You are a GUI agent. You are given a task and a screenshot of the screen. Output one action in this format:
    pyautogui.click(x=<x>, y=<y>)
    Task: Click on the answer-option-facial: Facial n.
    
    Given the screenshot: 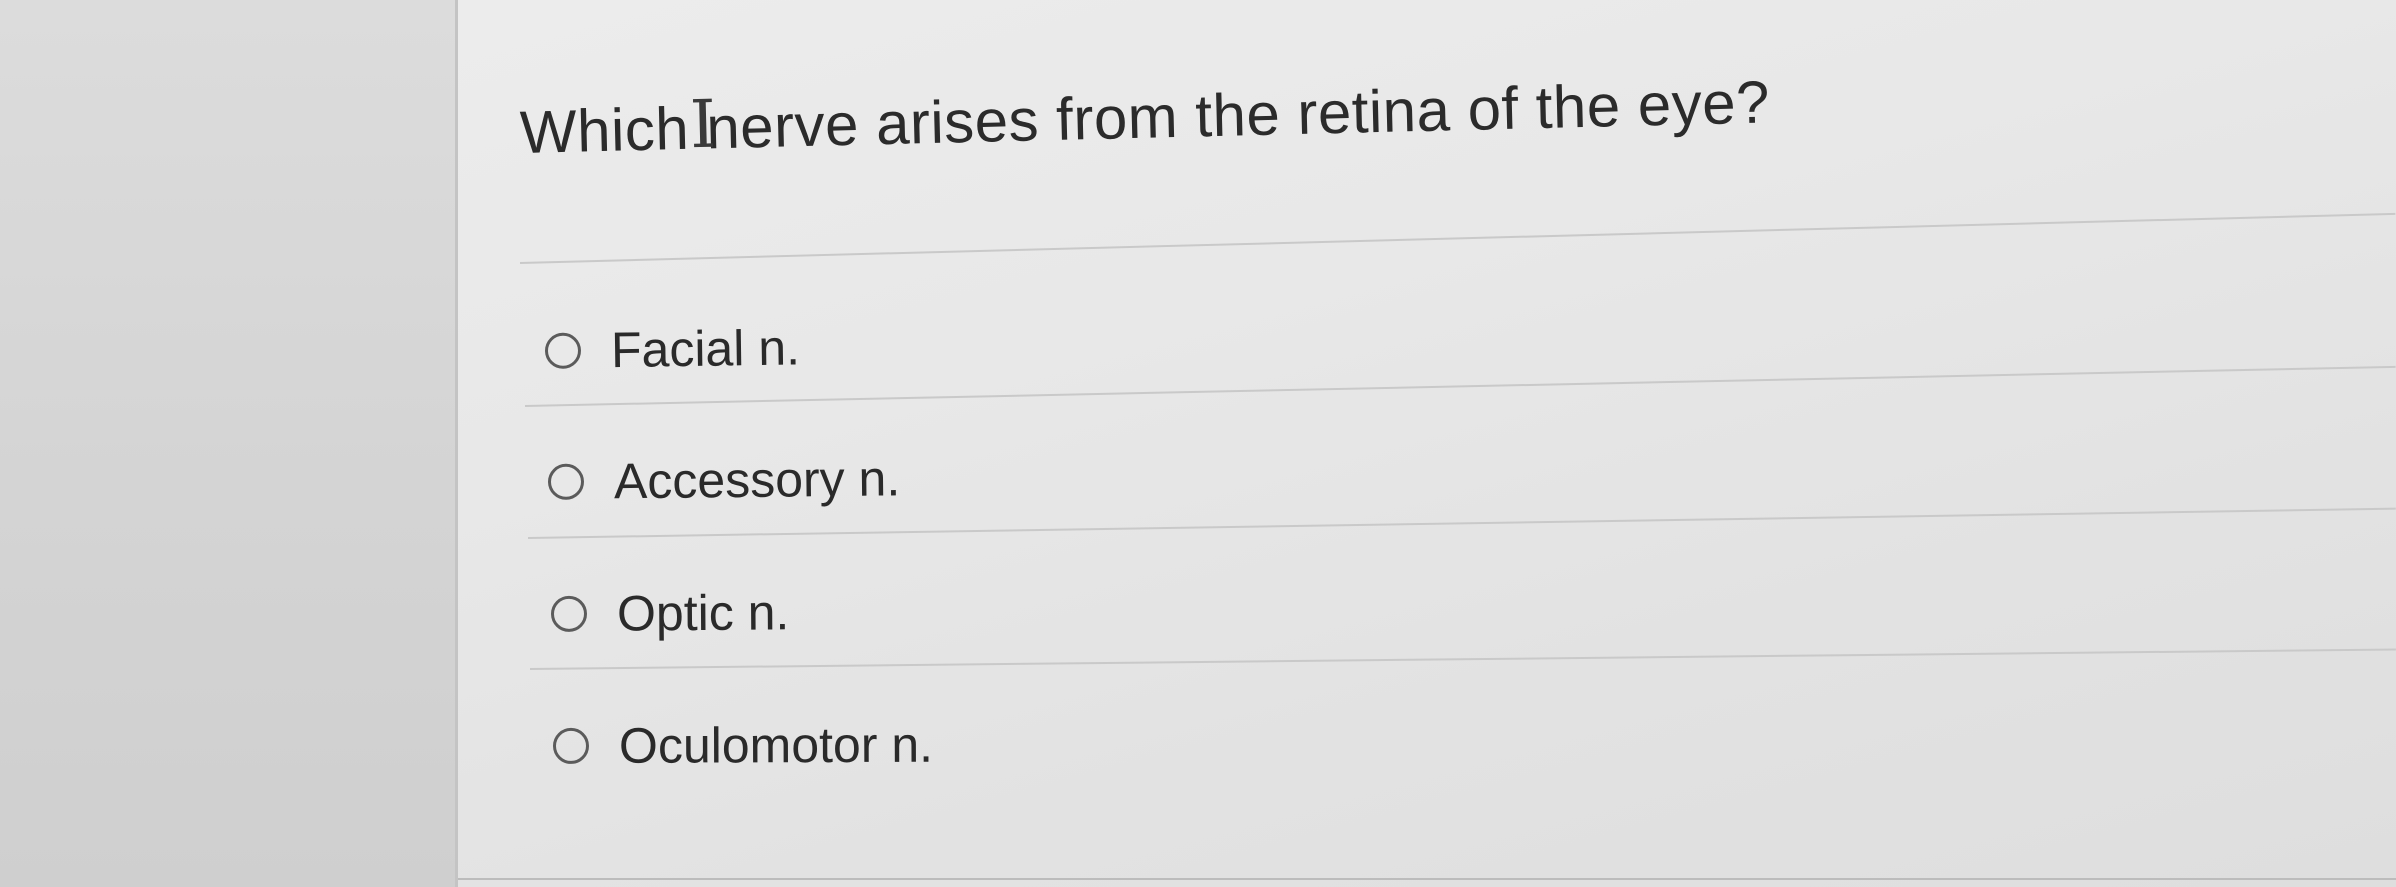 What is the action you would take?
    pyautogui.click(x=672, y=349)
    